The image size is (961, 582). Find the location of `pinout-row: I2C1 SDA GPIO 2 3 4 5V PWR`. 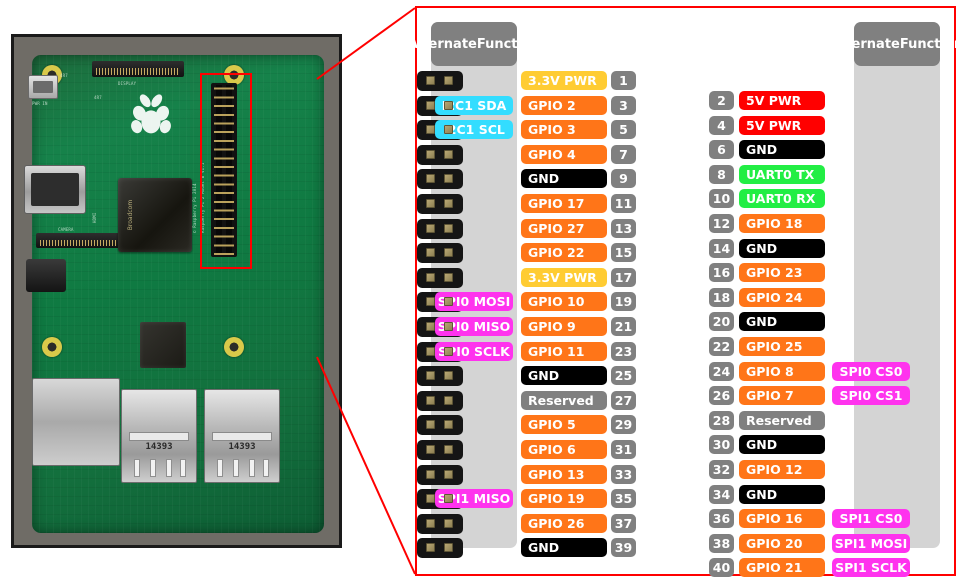

pinout-row: I2C1 SDA GPIO 2 3 4 5V PWR is located at coordinates (685, 115).